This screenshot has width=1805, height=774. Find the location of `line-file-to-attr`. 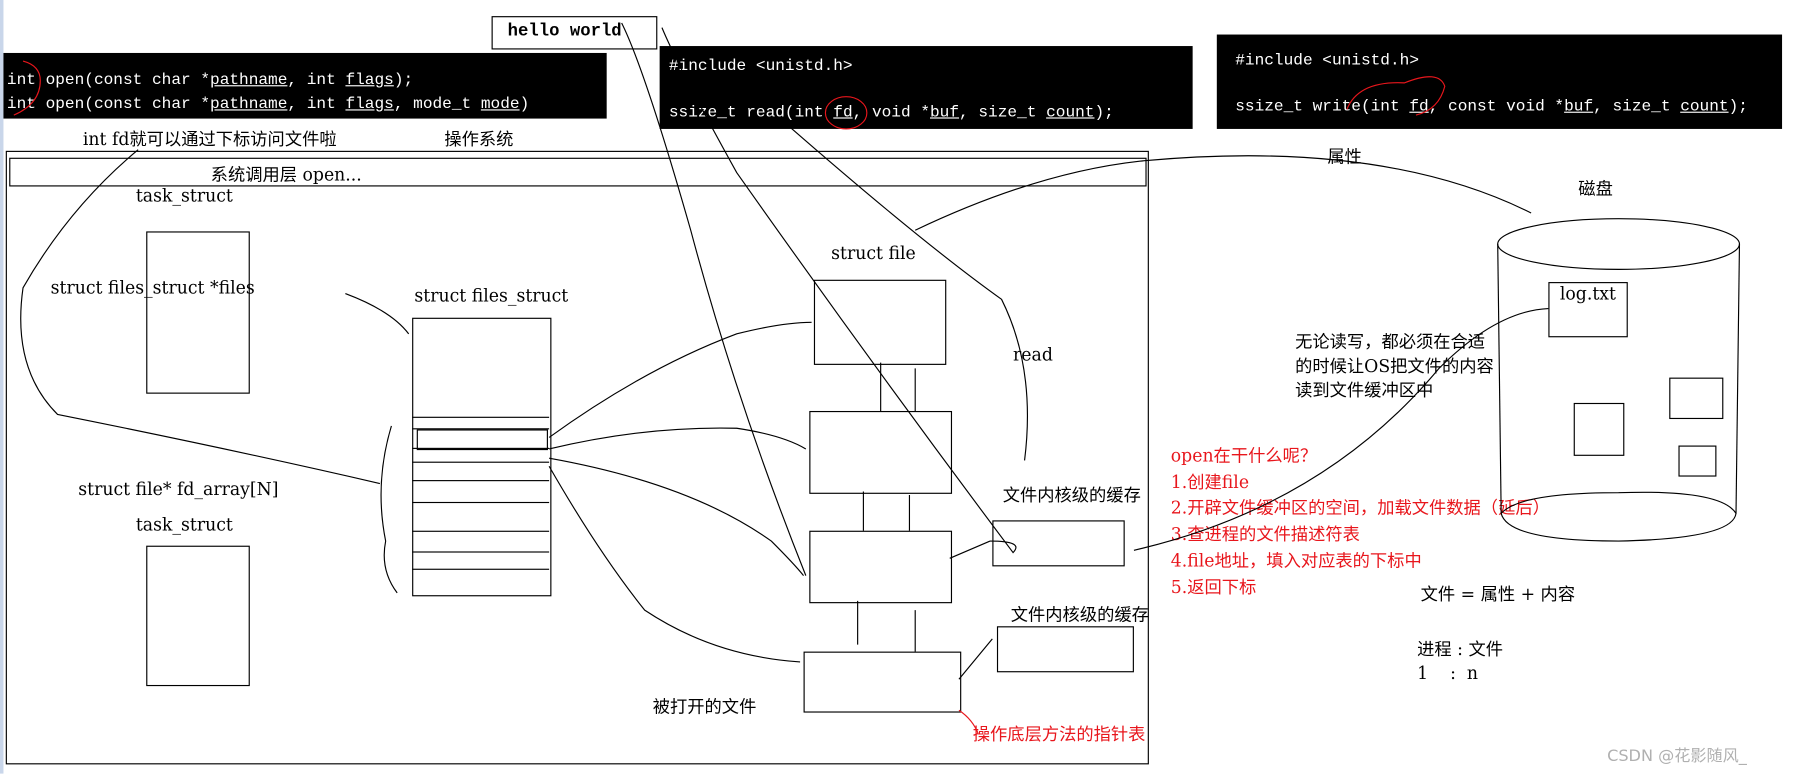

line-file-to-attr is located at coordinates (1223, 193).